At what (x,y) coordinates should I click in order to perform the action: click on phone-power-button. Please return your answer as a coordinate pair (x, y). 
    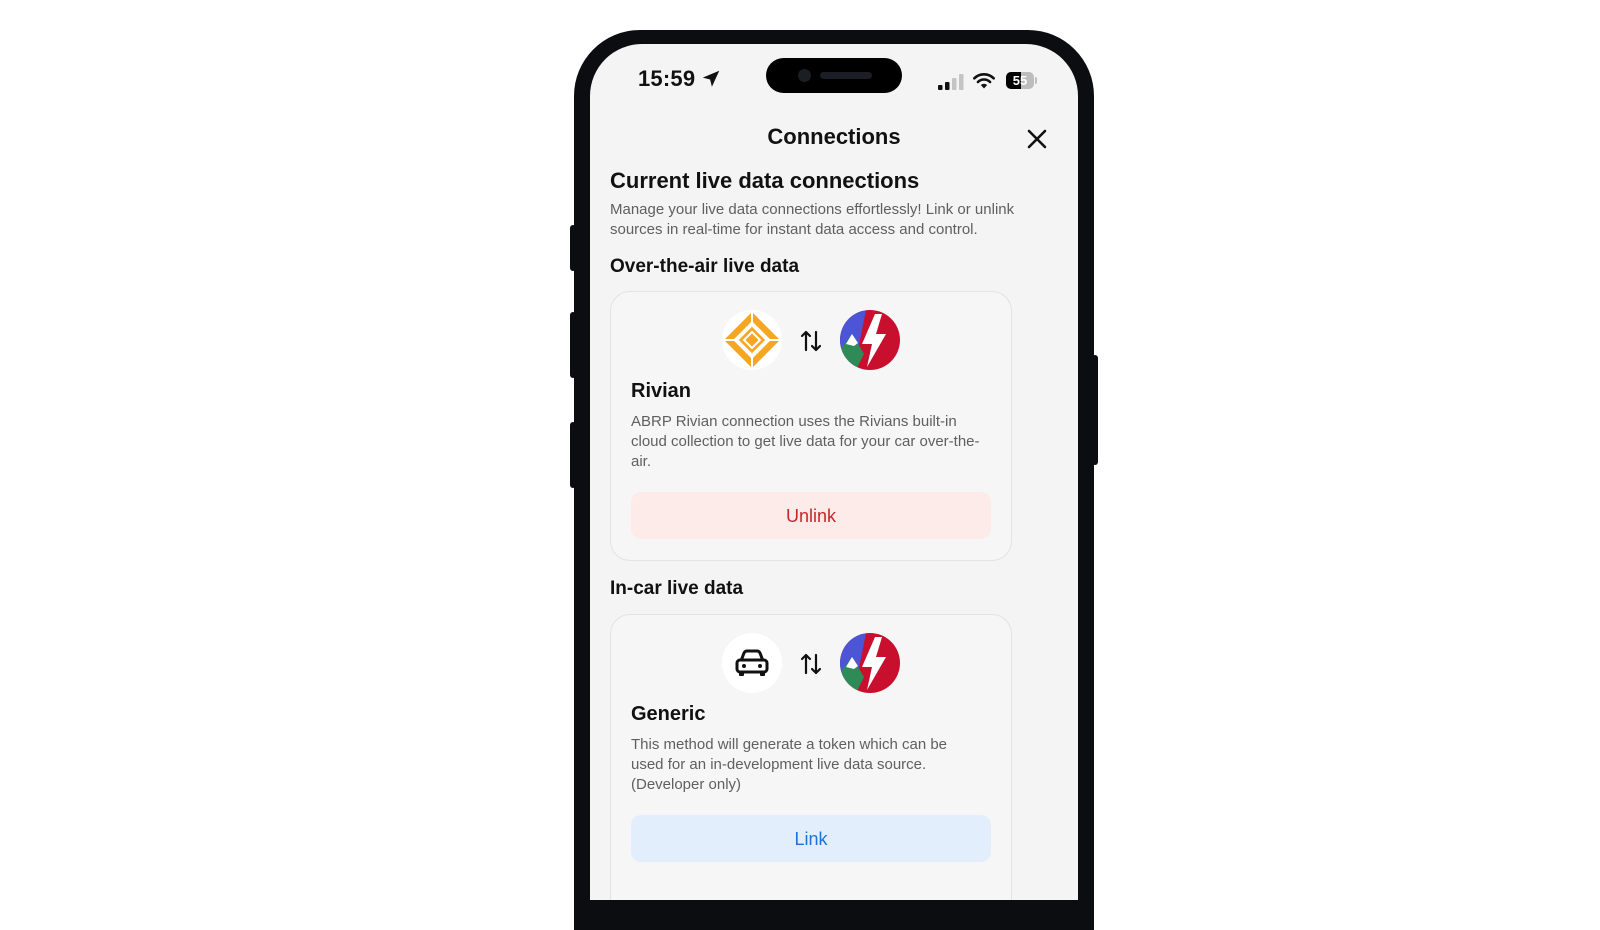
    Looking at the image, I should click on (1095, 410).